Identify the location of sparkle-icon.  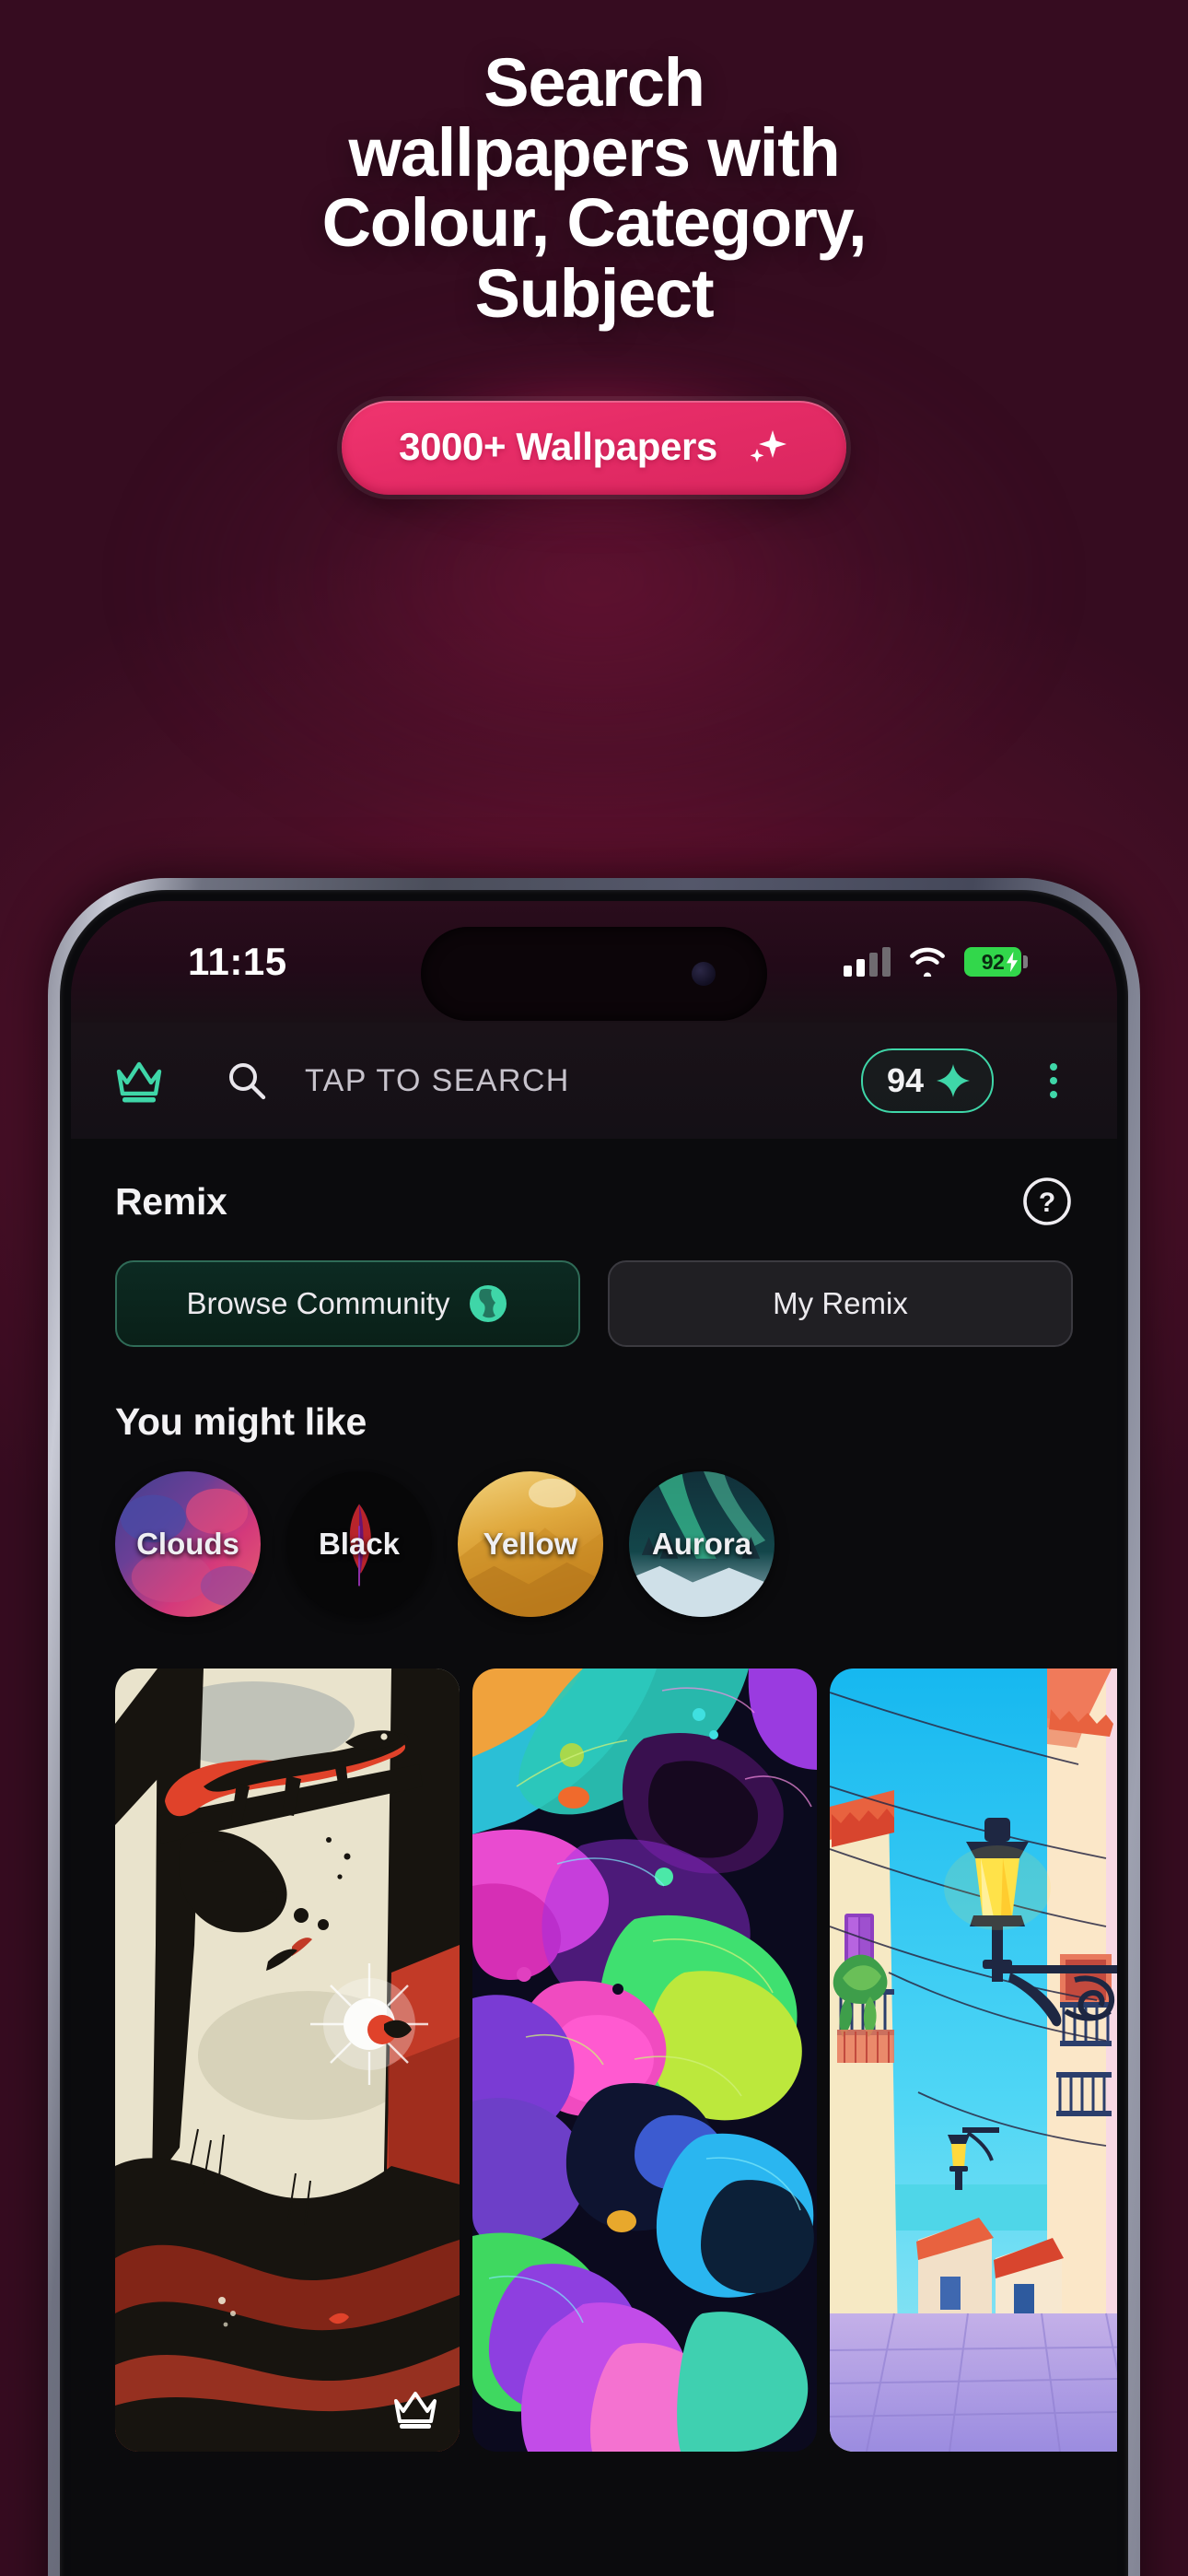
(768, 446).